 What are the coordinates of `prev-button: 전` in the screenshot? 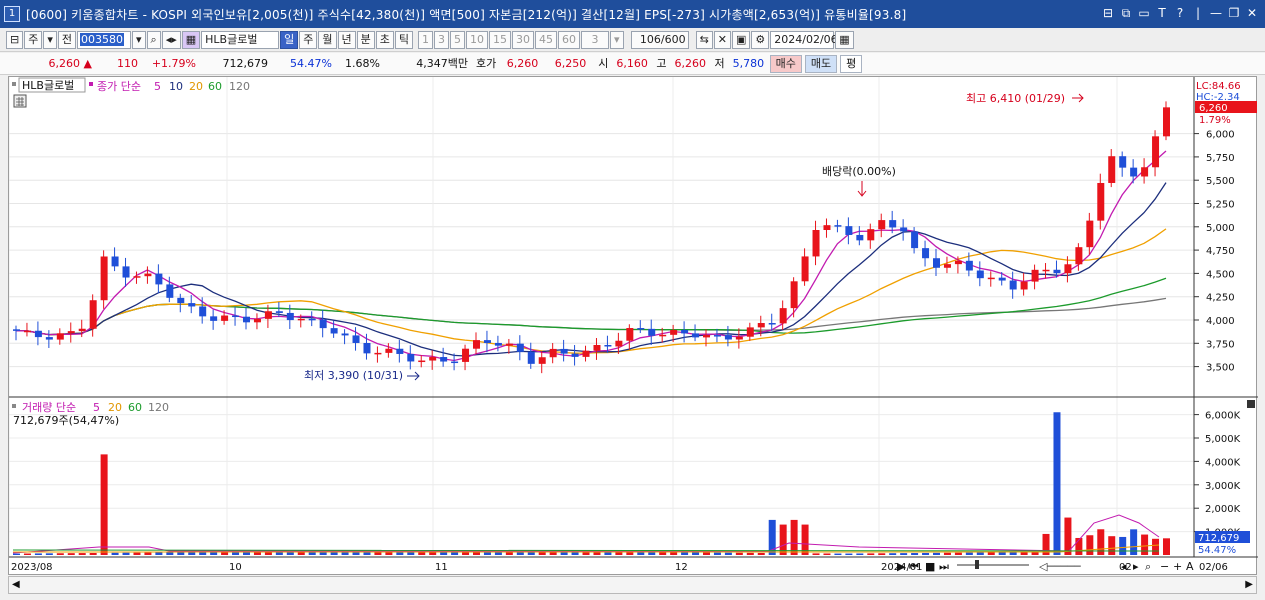 It's located at (66, 39).